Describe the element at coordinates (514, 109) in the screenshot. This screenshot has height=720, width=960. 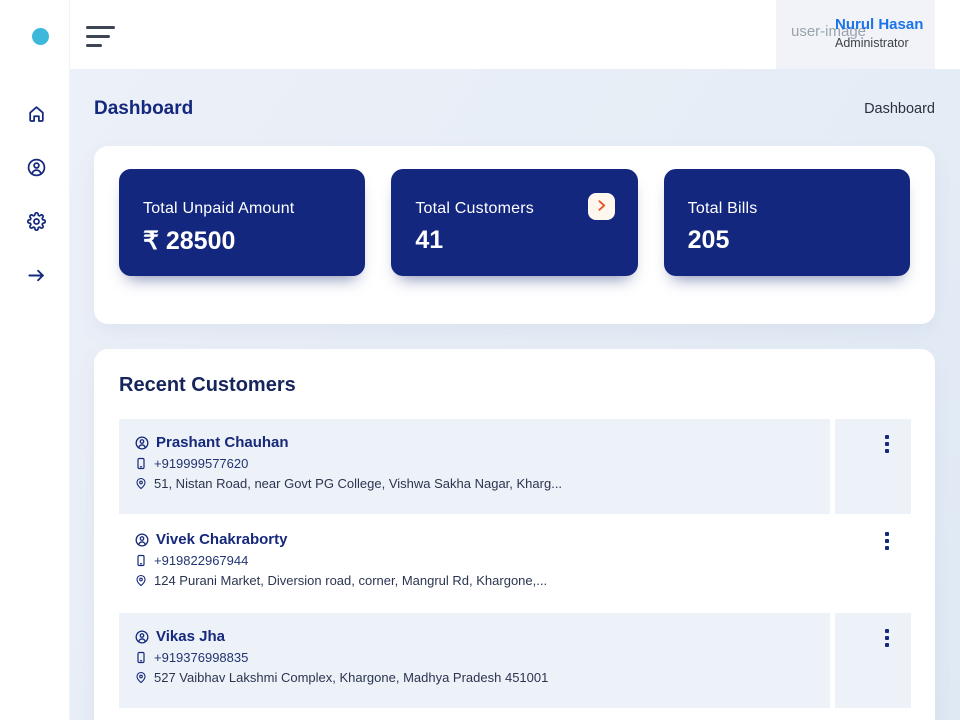
I see `page-head: Dashboard Dashboard` at that location.